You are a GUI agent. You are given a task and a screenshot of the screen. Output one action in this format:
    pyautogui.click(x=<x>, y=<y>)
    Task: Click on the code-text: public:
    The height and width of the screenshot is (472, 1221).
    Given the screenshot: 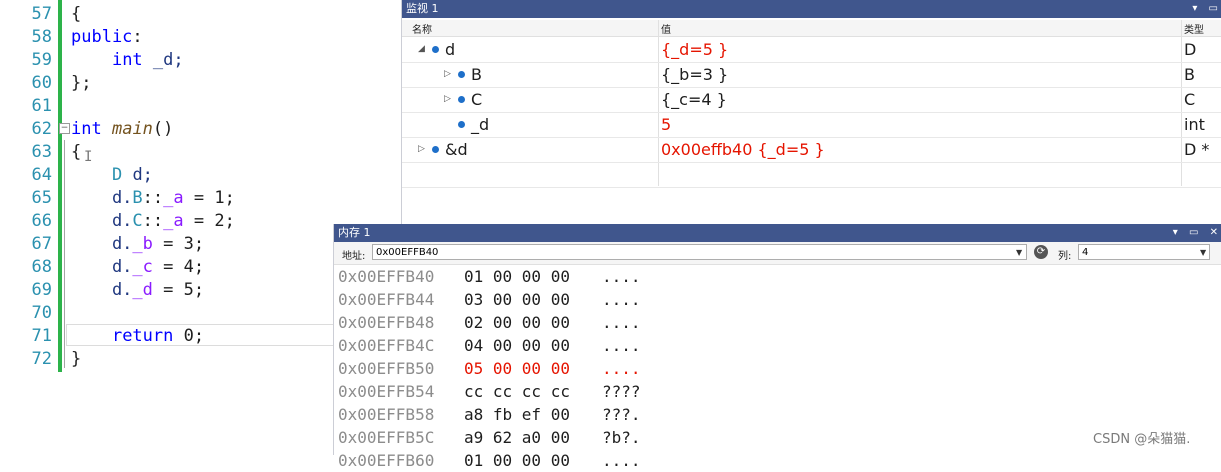 What is the action you would take?
    pyautogui.click(x=107, y=37)
    